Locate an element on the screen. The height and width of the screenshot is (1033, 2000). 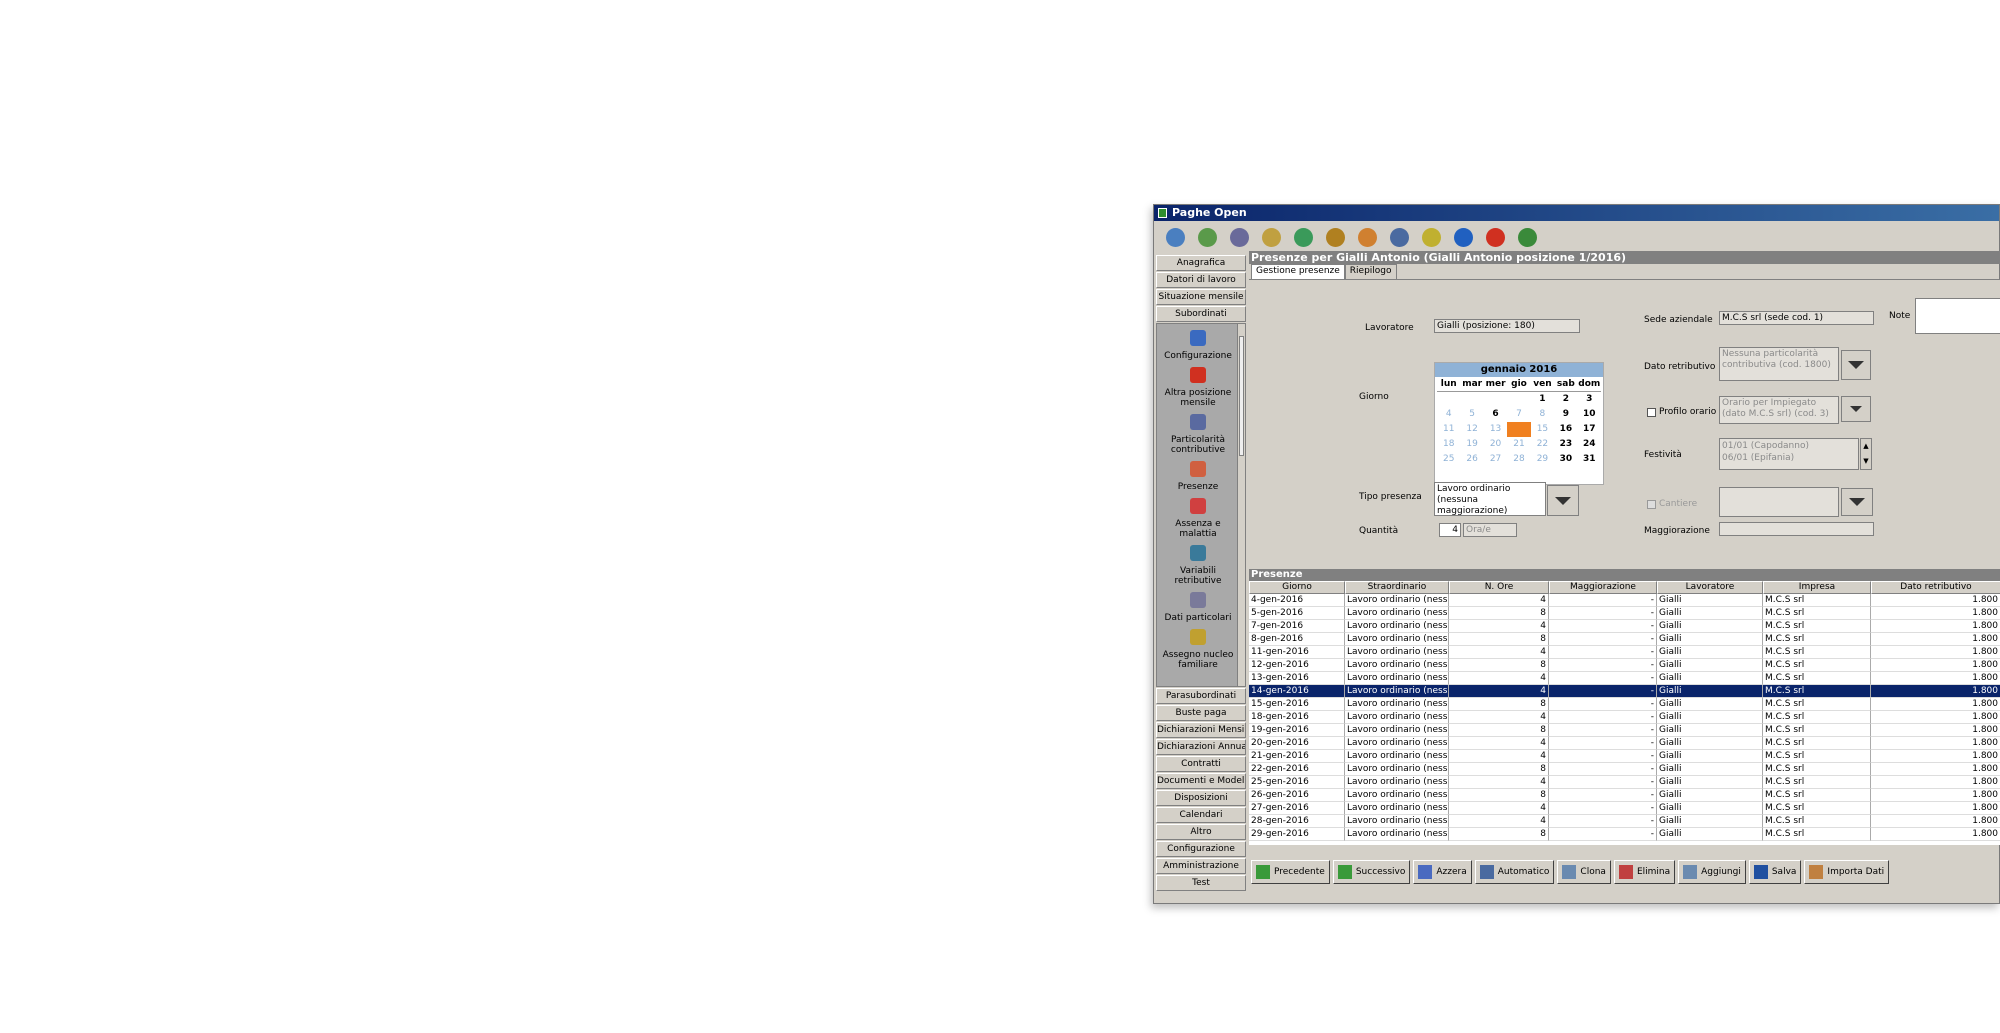
sede-field: M.C.S srl (sede cod. 1) is located at coordinates (1796, 318).